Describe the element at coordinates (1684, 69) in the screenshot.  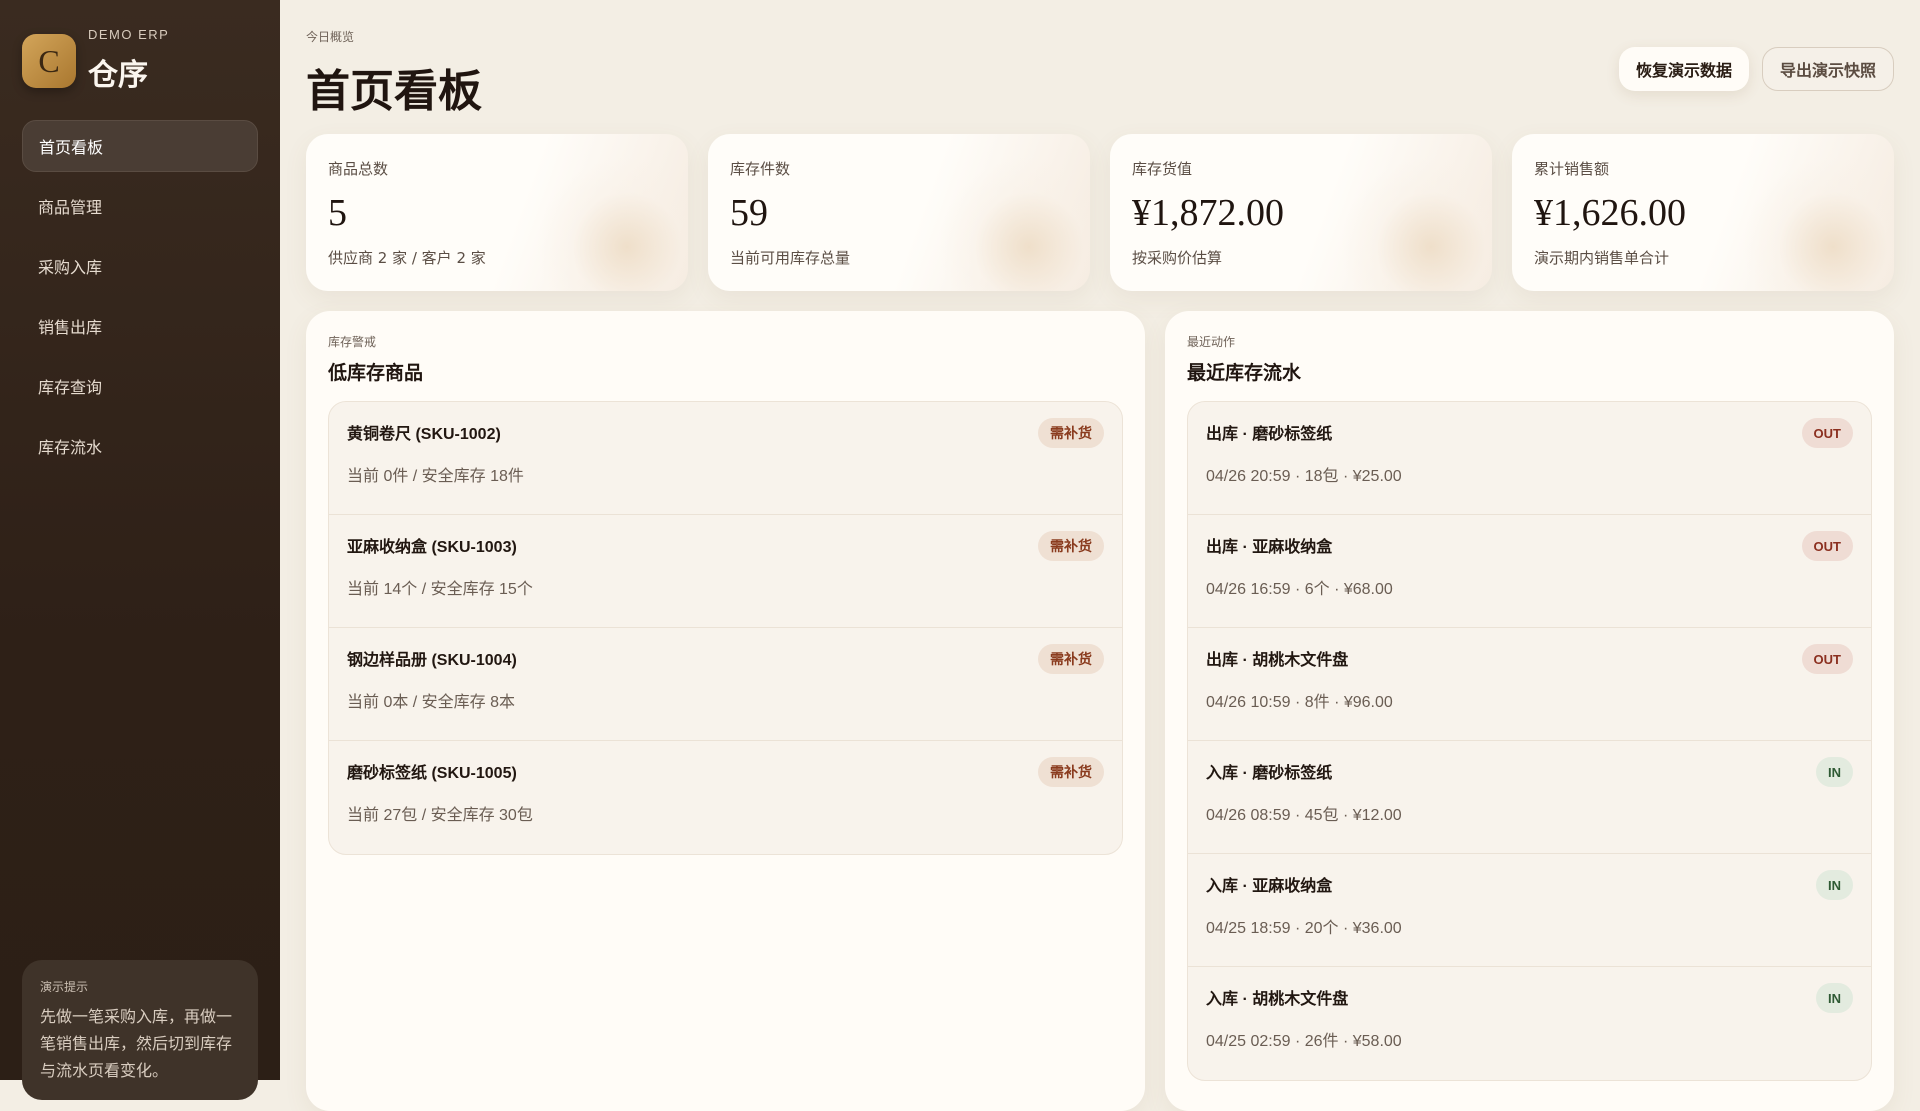
I see `restore-demo-button: 恢复演示数据` at that location.